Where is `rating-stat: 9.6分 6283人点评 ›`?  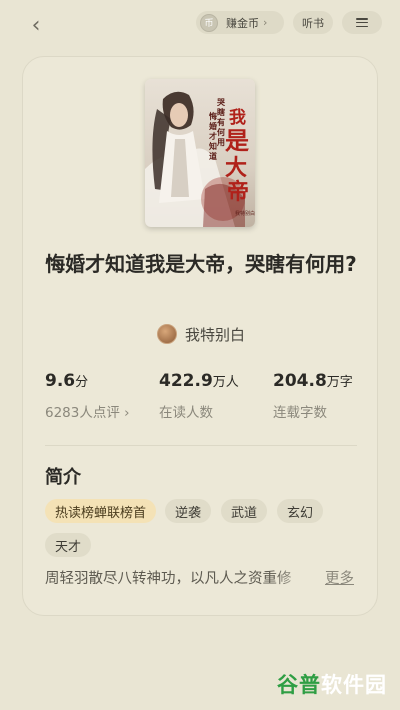
rating-stat: 9.6分 6283人点评 › is located at coordinates (87, 395).